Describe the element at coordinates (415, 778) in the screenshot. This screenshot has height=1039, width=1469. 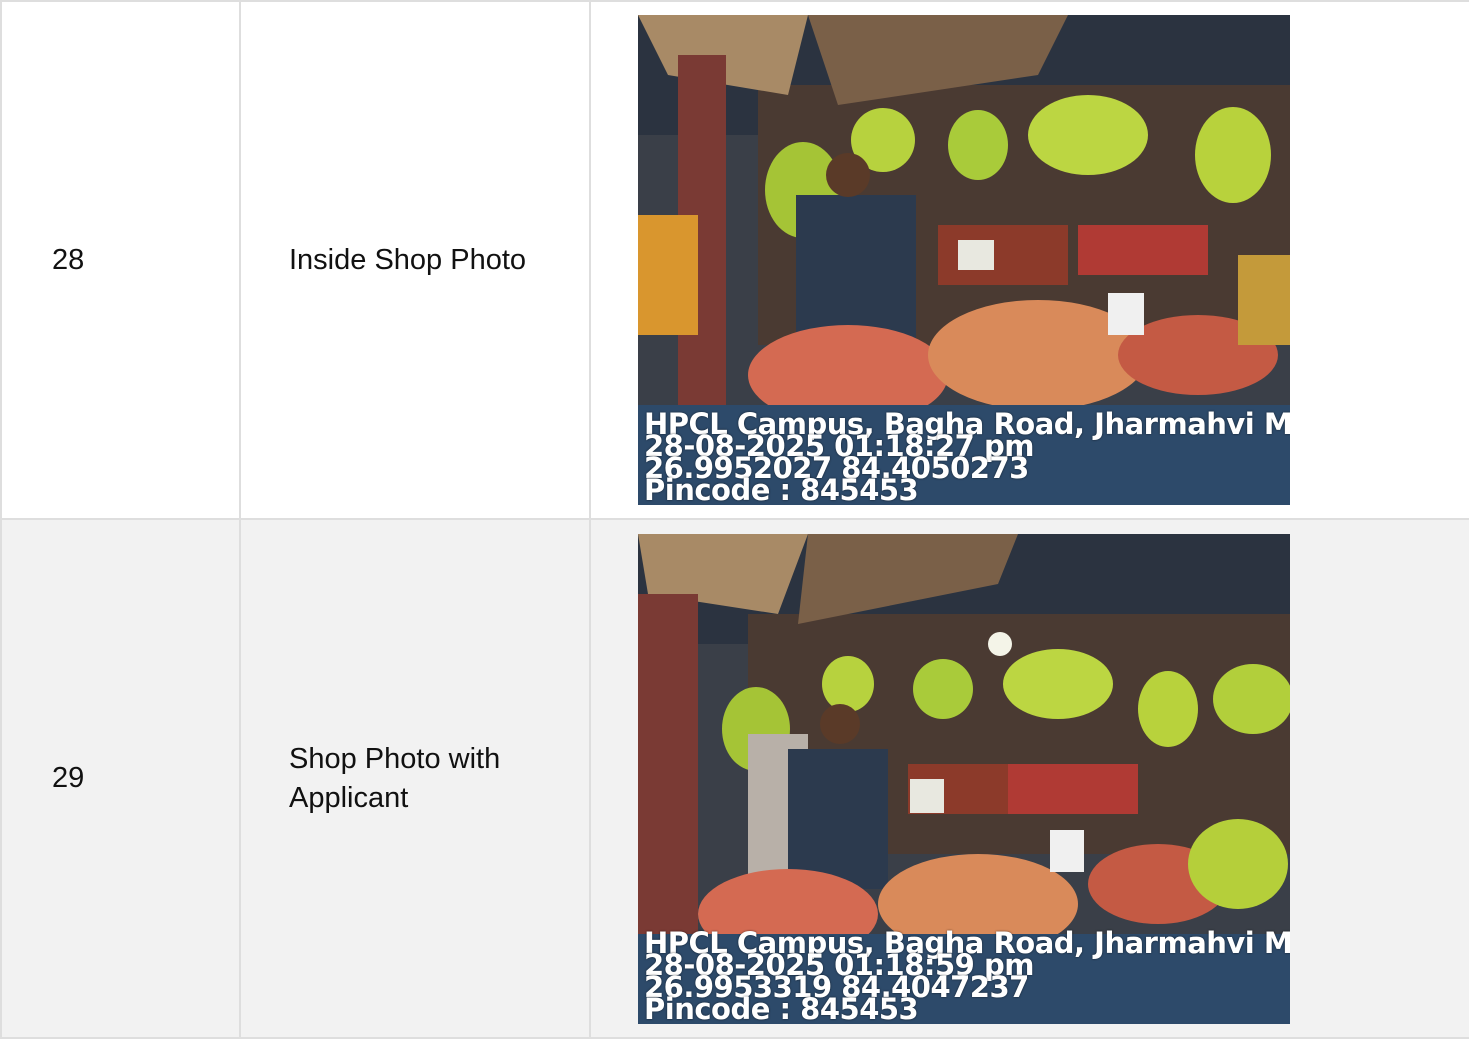
I see `row-label: Shop Photo with Applicant` at that location.